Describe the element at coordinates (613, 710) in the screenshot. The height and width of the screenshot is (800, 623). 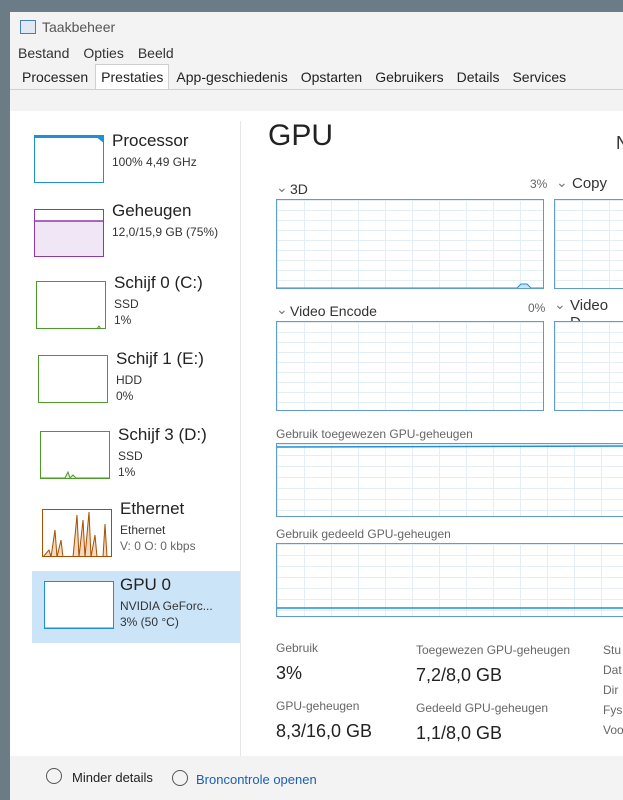
I see `stat-side-label: Fys` at that location.